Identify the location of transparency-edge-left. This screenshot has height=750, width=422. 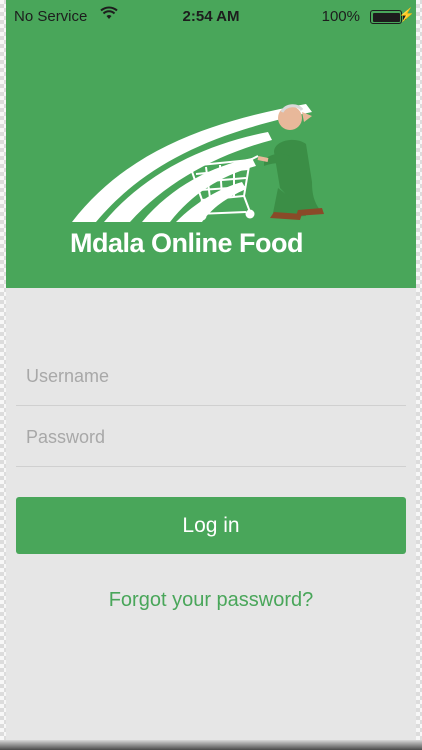
(3, 375).